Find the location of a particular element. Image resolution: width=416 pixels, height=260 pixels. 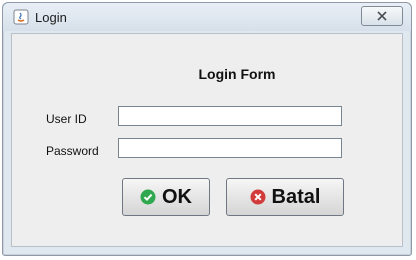

title-bar: Login is located at coordinates (207, 17).